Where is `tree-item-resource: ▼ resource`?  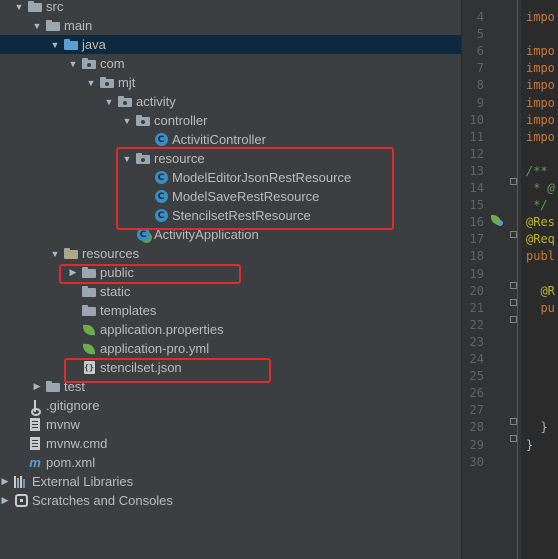
tree-item-resource: ▼ resource is located at coordinates (230, 158).